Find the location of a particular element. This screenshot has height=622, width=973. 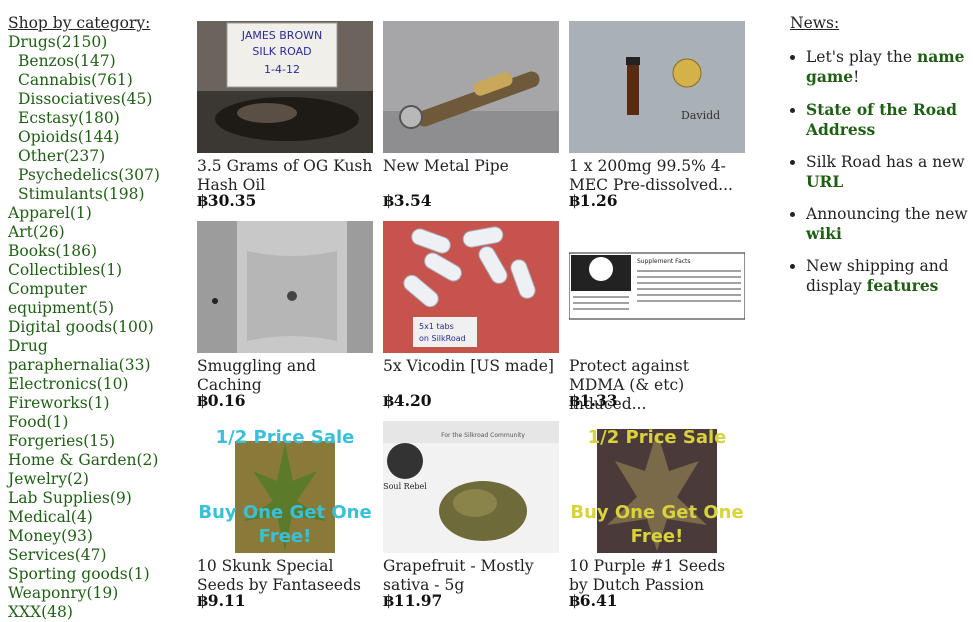

listing-title: New Metal Pipe is located at coordinates (471, 176).